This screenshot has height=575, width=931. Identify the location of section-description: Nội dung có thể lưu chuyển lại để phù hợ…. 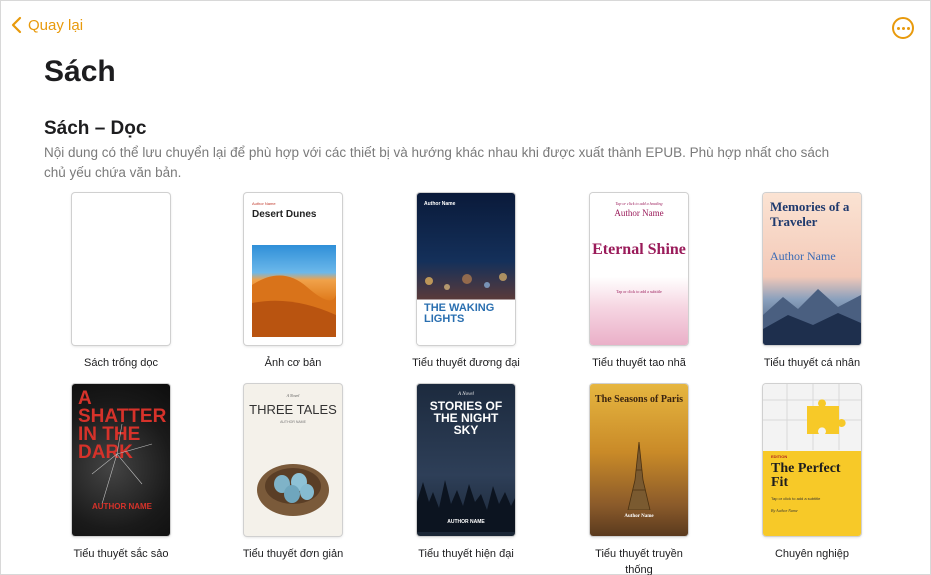
(437, 162).